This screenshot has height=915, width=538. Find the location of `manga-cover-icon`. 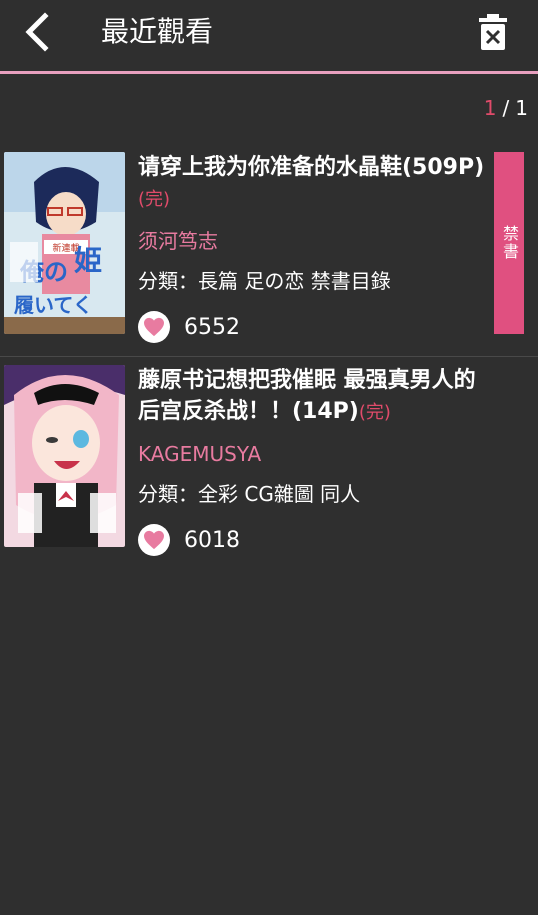

manga-cover-icon is located at coordinates (64, 456).